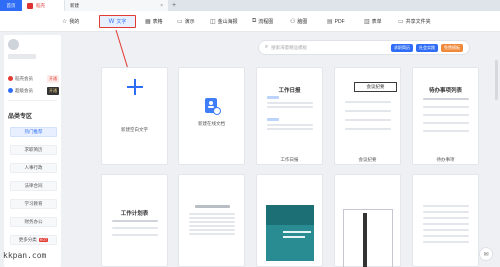 This screenshot has width=500, height=267. I want to click on category-more: 更多分类 HOT, so click(33, 240).